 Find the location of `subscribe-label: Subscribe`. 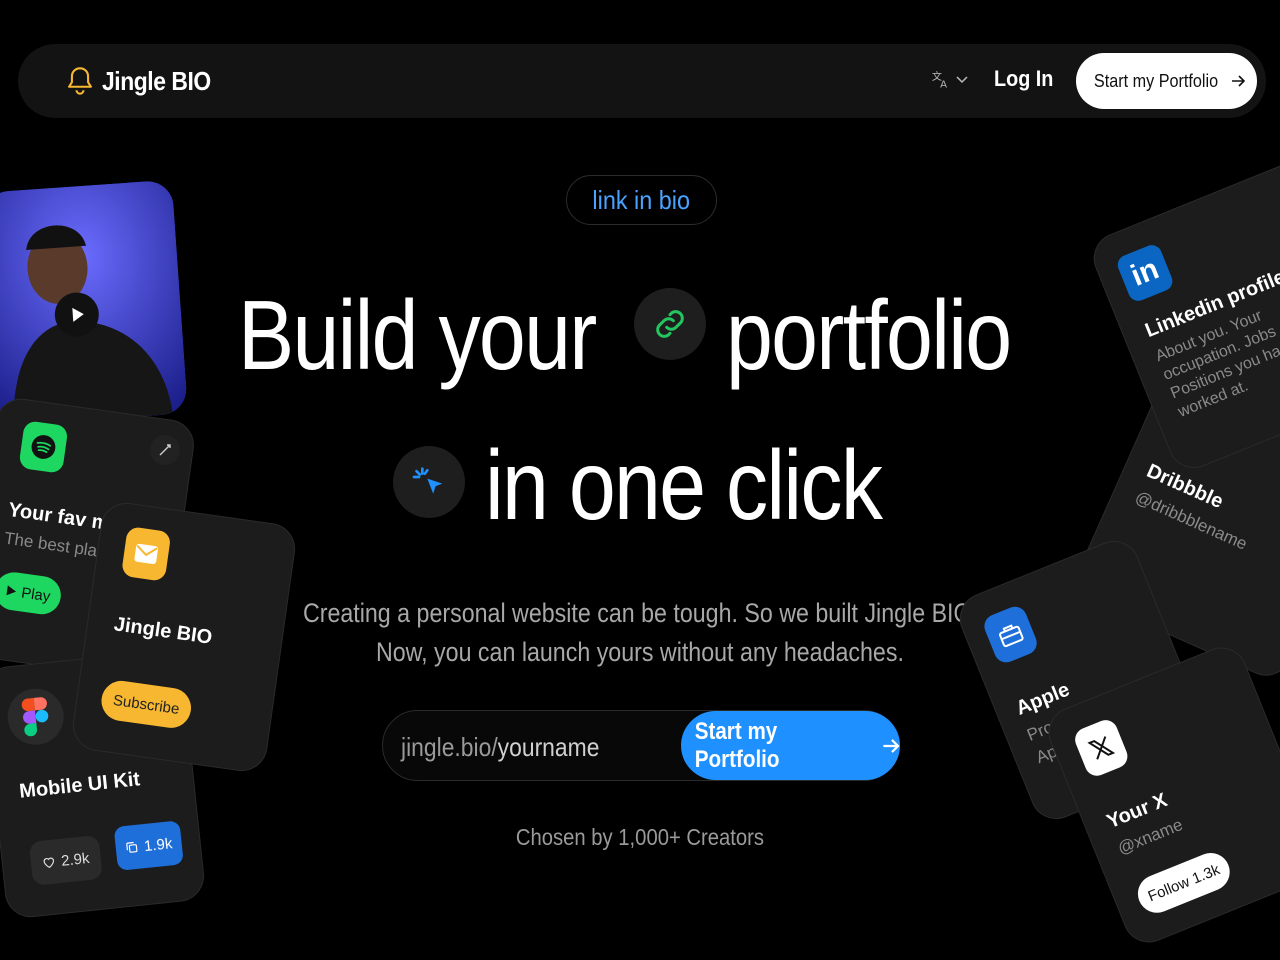

subscribe-label: Subscribe is located at coordinates (146, 704).